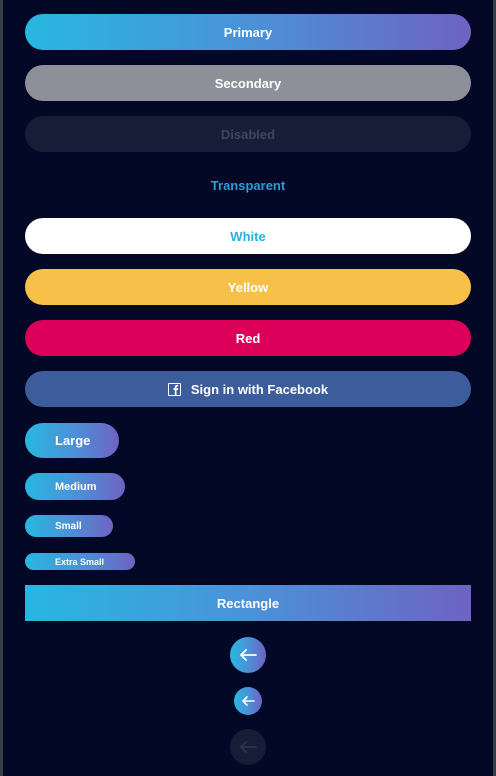 This screenshot has height=776, width=496. What do you see at coordinates (248, 338) in the screenshot?
I see `red-button: Red` at bounding box center [248, 338].